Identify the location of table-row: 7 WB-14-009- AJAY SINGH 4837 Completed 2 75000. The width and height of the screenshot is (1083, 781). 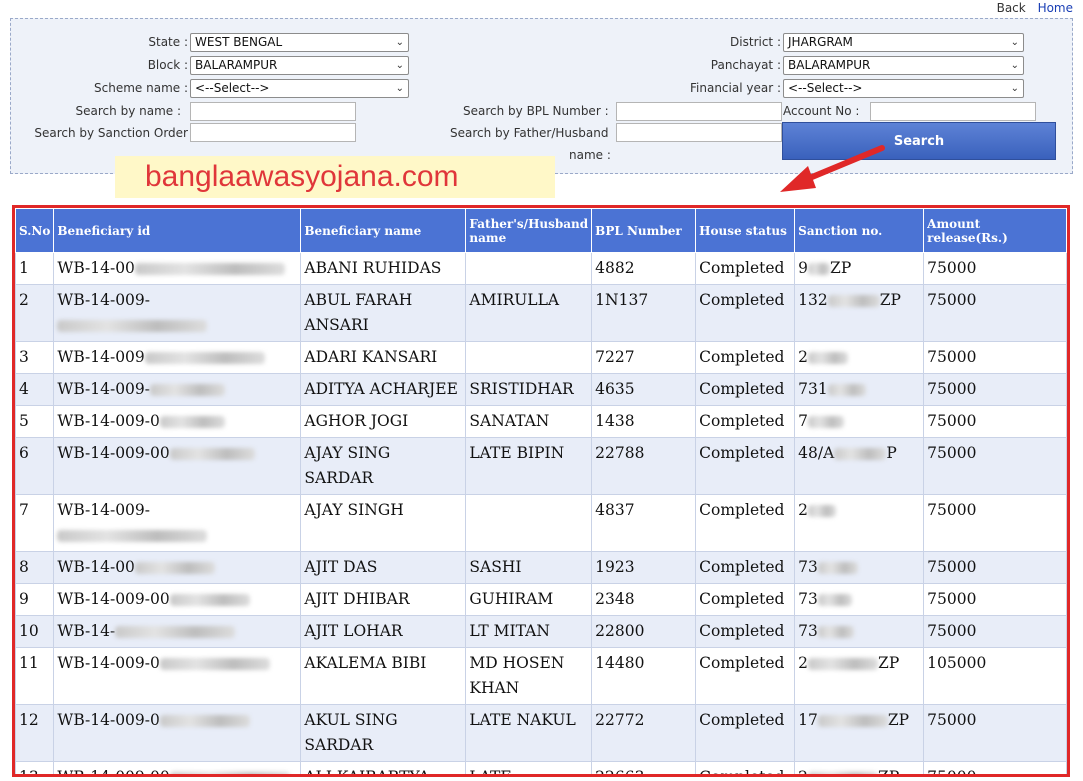
(541, 523).